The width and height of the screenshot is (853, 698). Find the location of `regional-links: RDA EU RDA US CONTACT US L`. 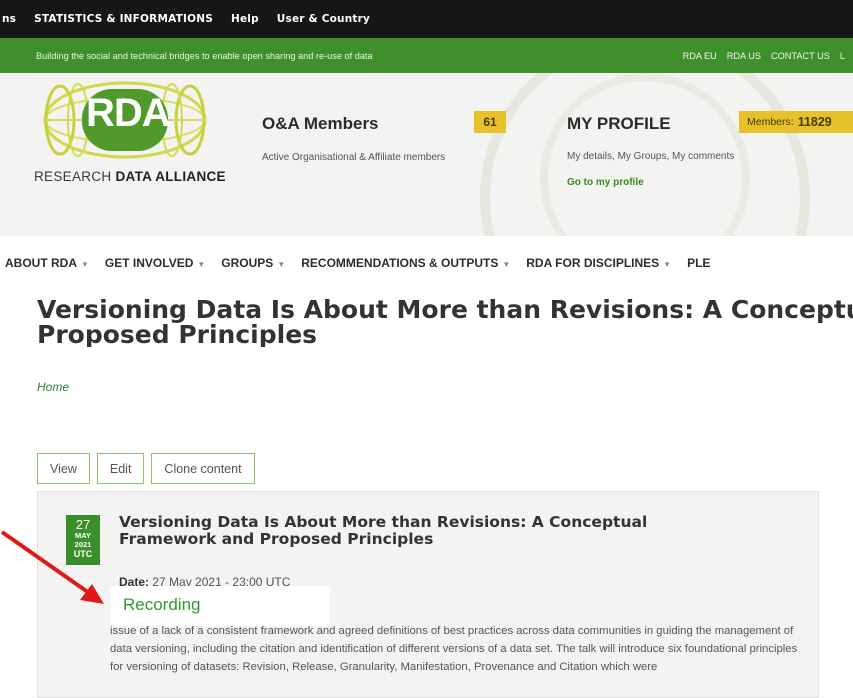

regional-links: RDA EU RDA US CONTACT US L is located at coordinates (764, 56).